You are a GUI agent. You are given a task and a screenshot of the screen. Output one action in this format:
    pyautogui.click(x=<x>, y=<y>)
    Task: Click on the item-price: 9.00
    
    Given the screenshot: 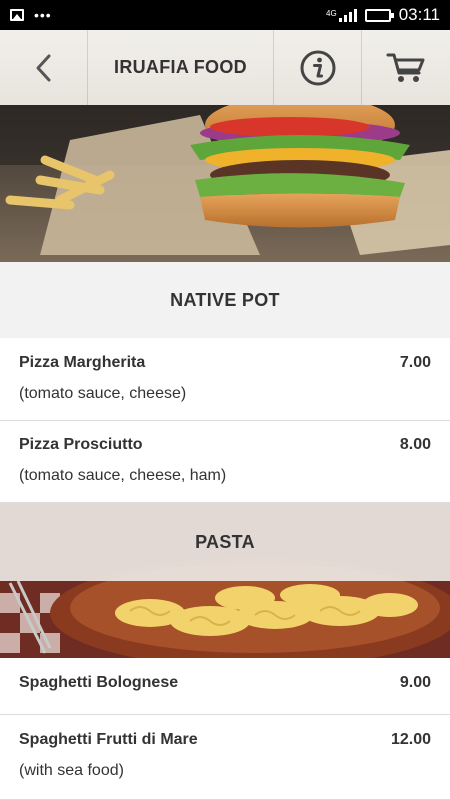 What is the action you would take?
    pyautogui.click(x=415, y=682)
    